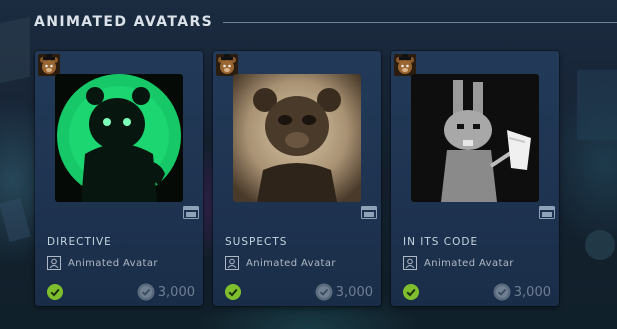 This screenshot has height=329, width=617. I want to click on avatar-thumbnail-in-its-code, so click(475, 138).